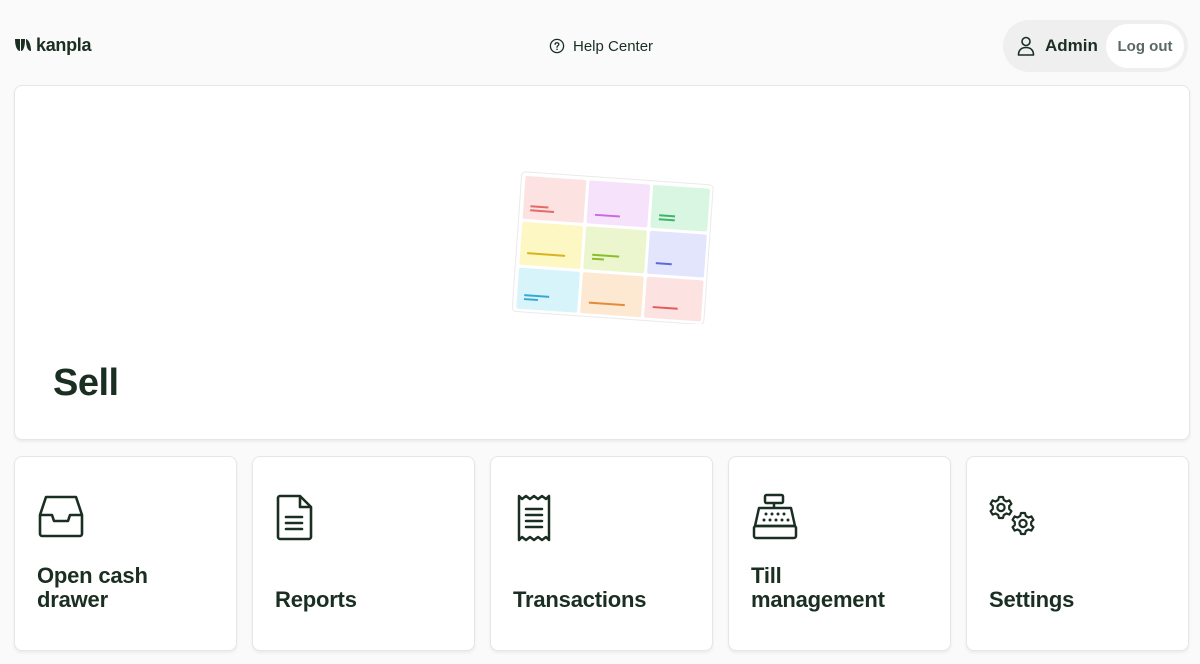 Image resolution: width=1200 pixels, height=664 pixels. Describe the element at coordinates (294, 517) in the screenshot. I see `document-icon` at that location.